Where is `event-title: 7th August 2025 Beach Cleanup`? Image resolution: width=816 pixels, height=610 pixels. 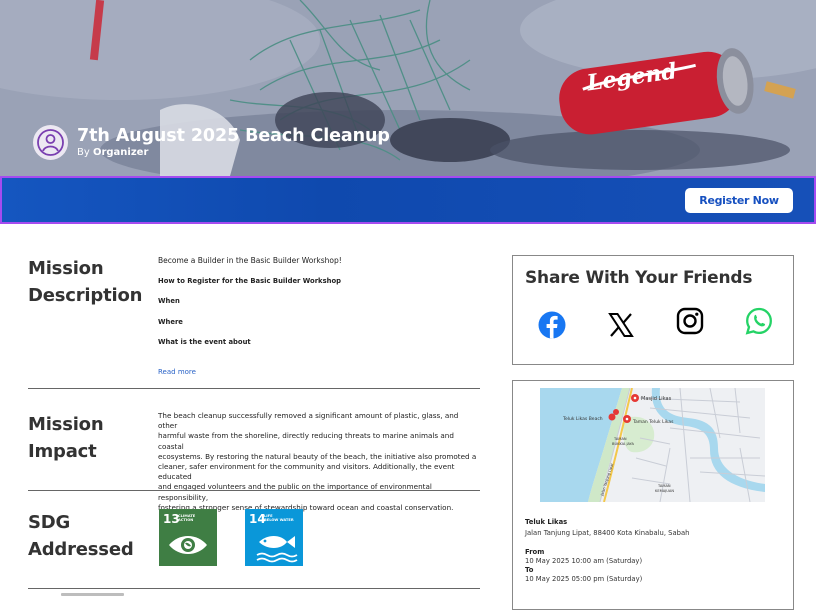 event-title: 7th August 2025 Beach Cleanup is located at coordinates (233, 136).